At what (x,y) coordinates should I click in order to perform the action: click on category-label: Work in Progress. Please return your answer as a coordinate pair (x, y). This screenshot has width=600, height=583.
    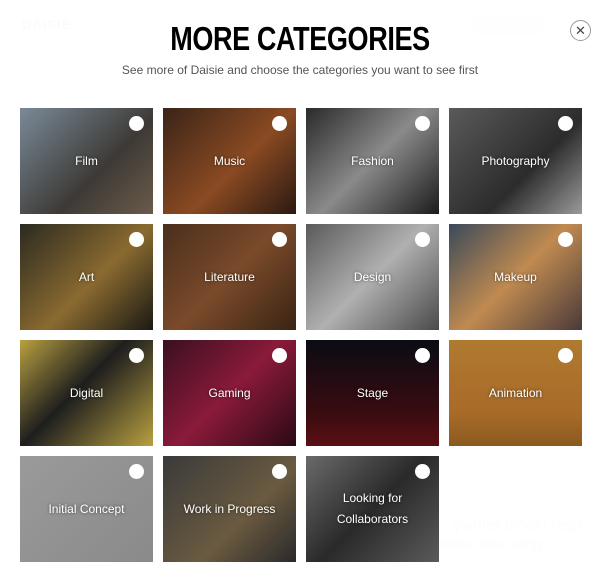
    Looking at the image, I should click on (229, 508).